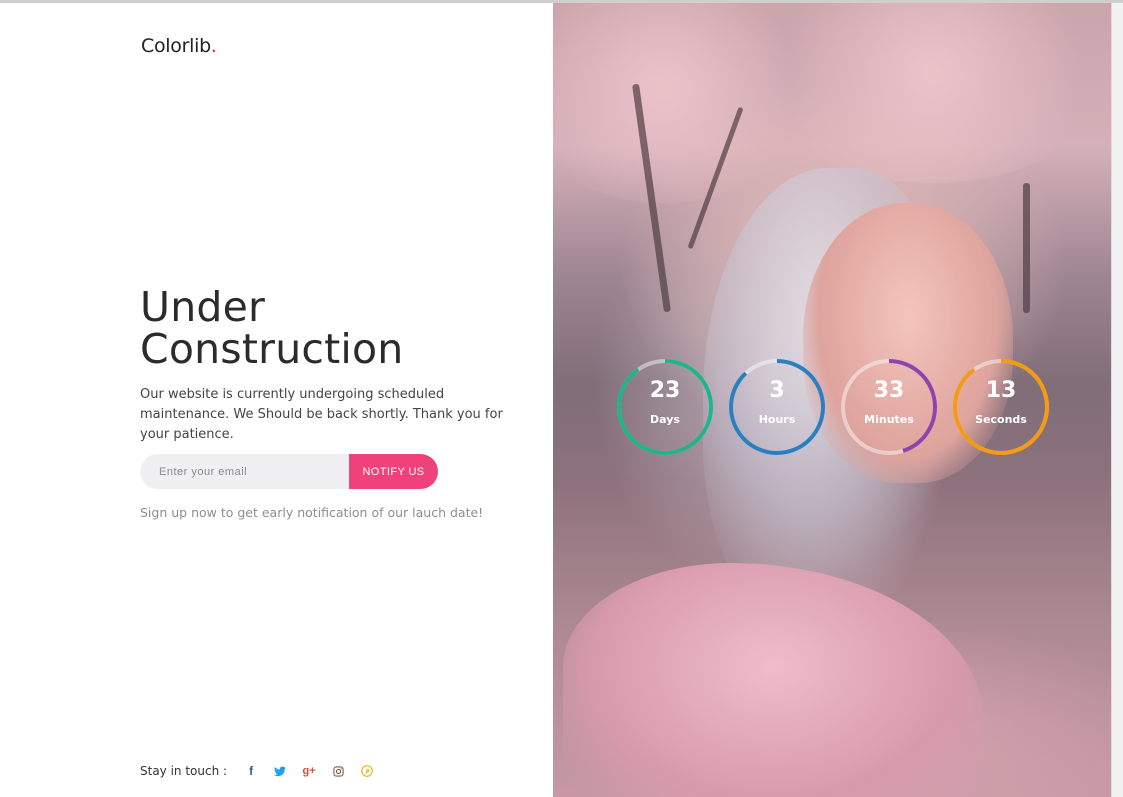 Image resolution: width=1123 pixels, height=797 pixels. Describe the element at coordinates (393, 471) in the screenshot. I see `notify-button: NOTIFY US` at that location.